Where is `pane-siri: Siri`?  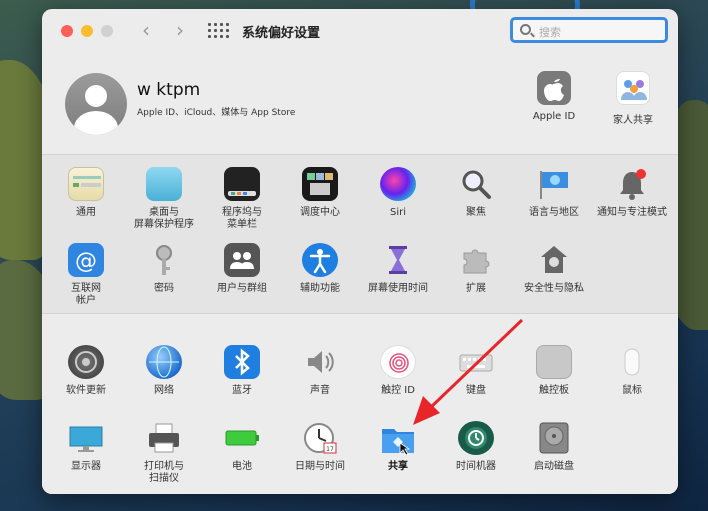
pane-siri: Siri is located at coordinates (398, 193).